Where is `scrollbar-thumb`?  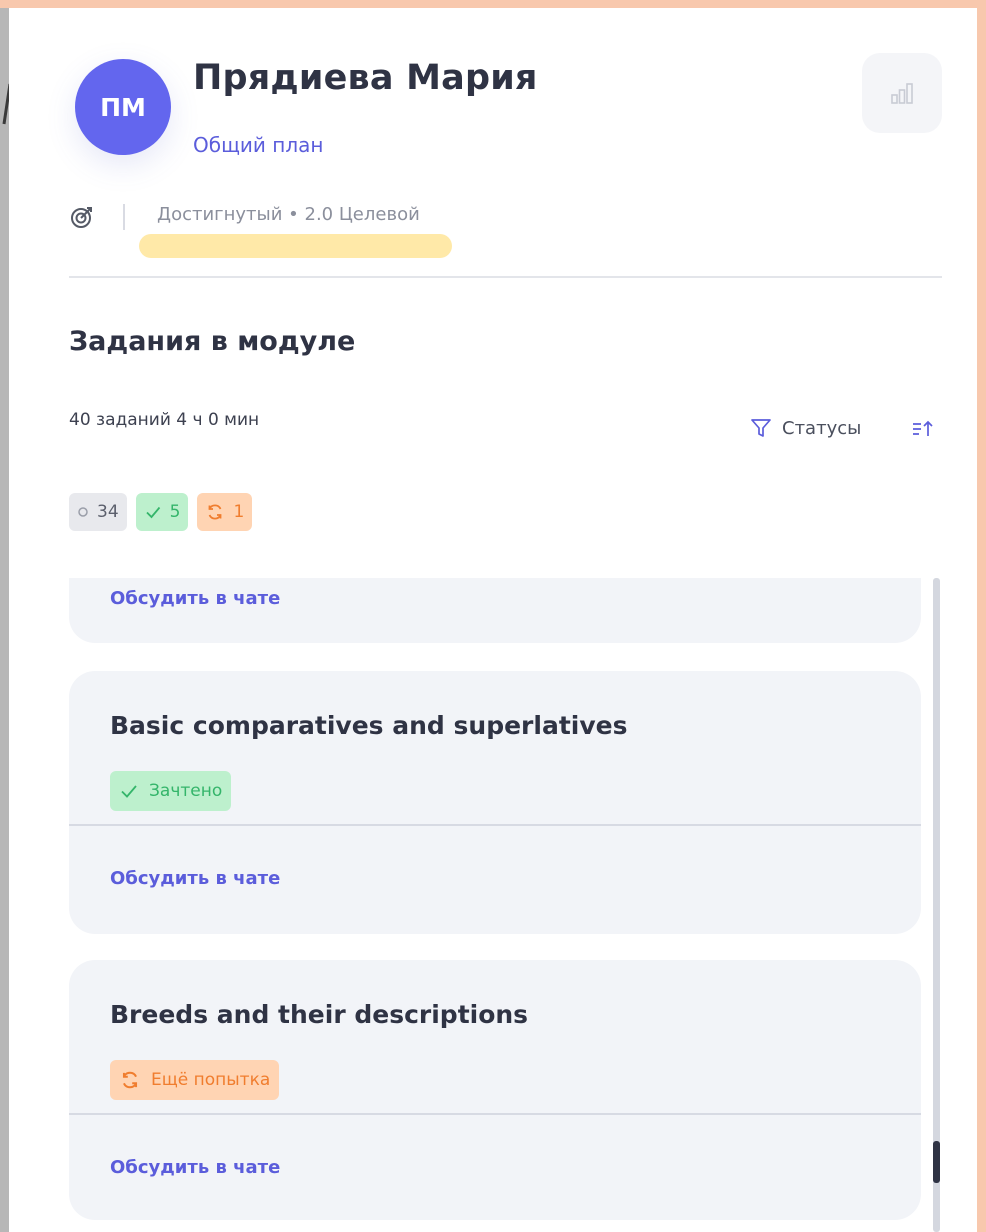
scrollbar-thumb is located at coordinates (936, 1162).